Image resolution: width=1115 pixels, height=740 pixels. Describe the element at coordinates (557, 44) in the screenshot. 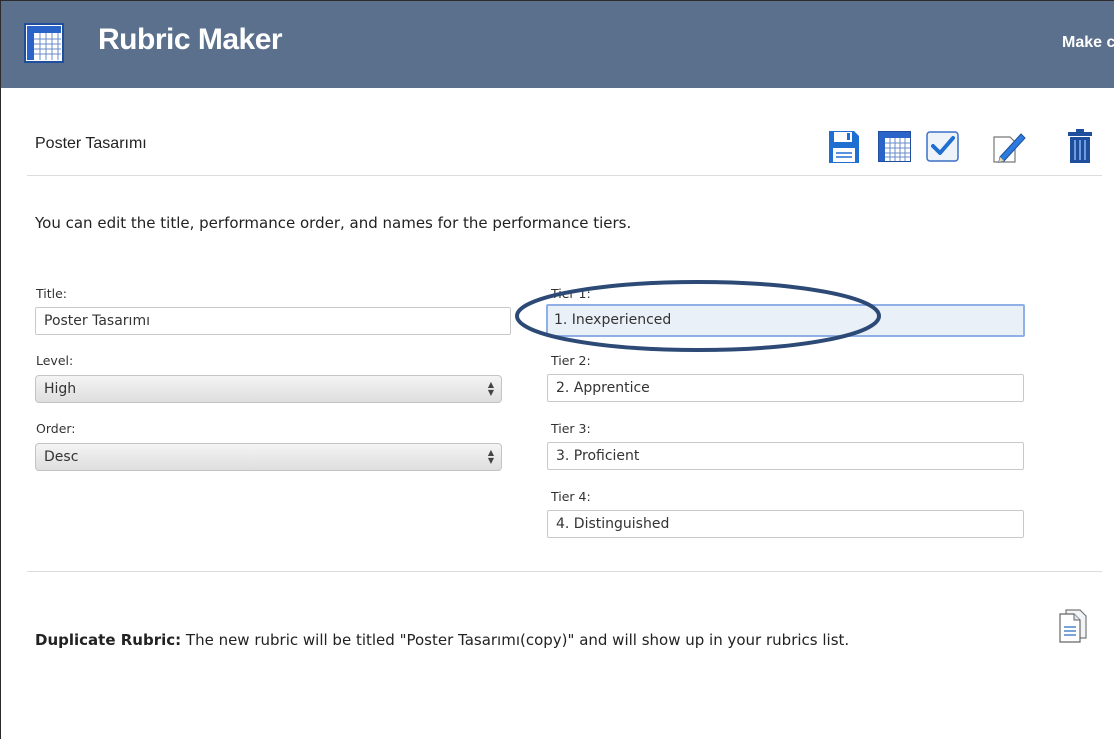

I see `app-header: Rubric Maker Make c` at that location.